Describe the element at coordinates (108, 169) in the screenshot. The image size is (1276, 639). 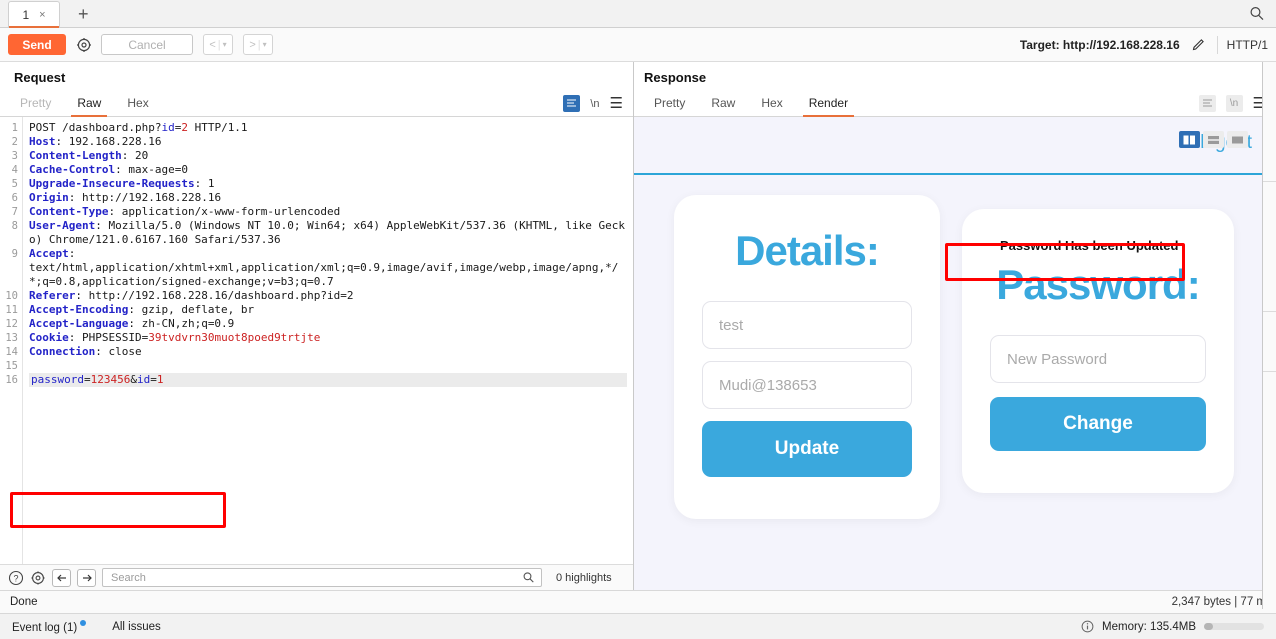
I see `request-line: Cache-Control: max-age=0` at that location.